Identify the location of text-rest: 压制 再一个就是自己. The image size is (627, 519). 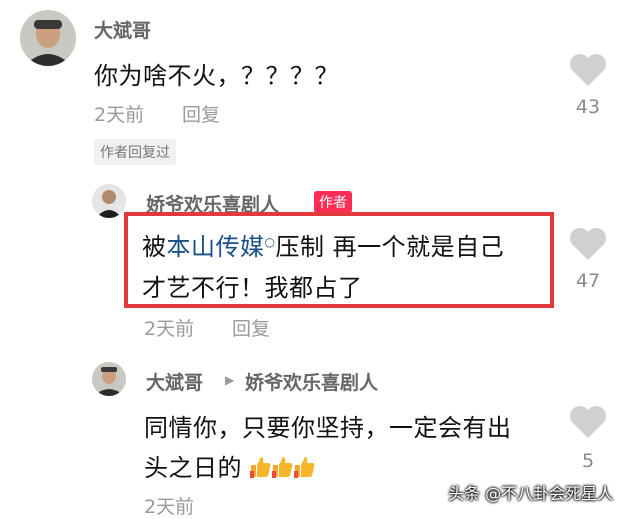
(390, 247).